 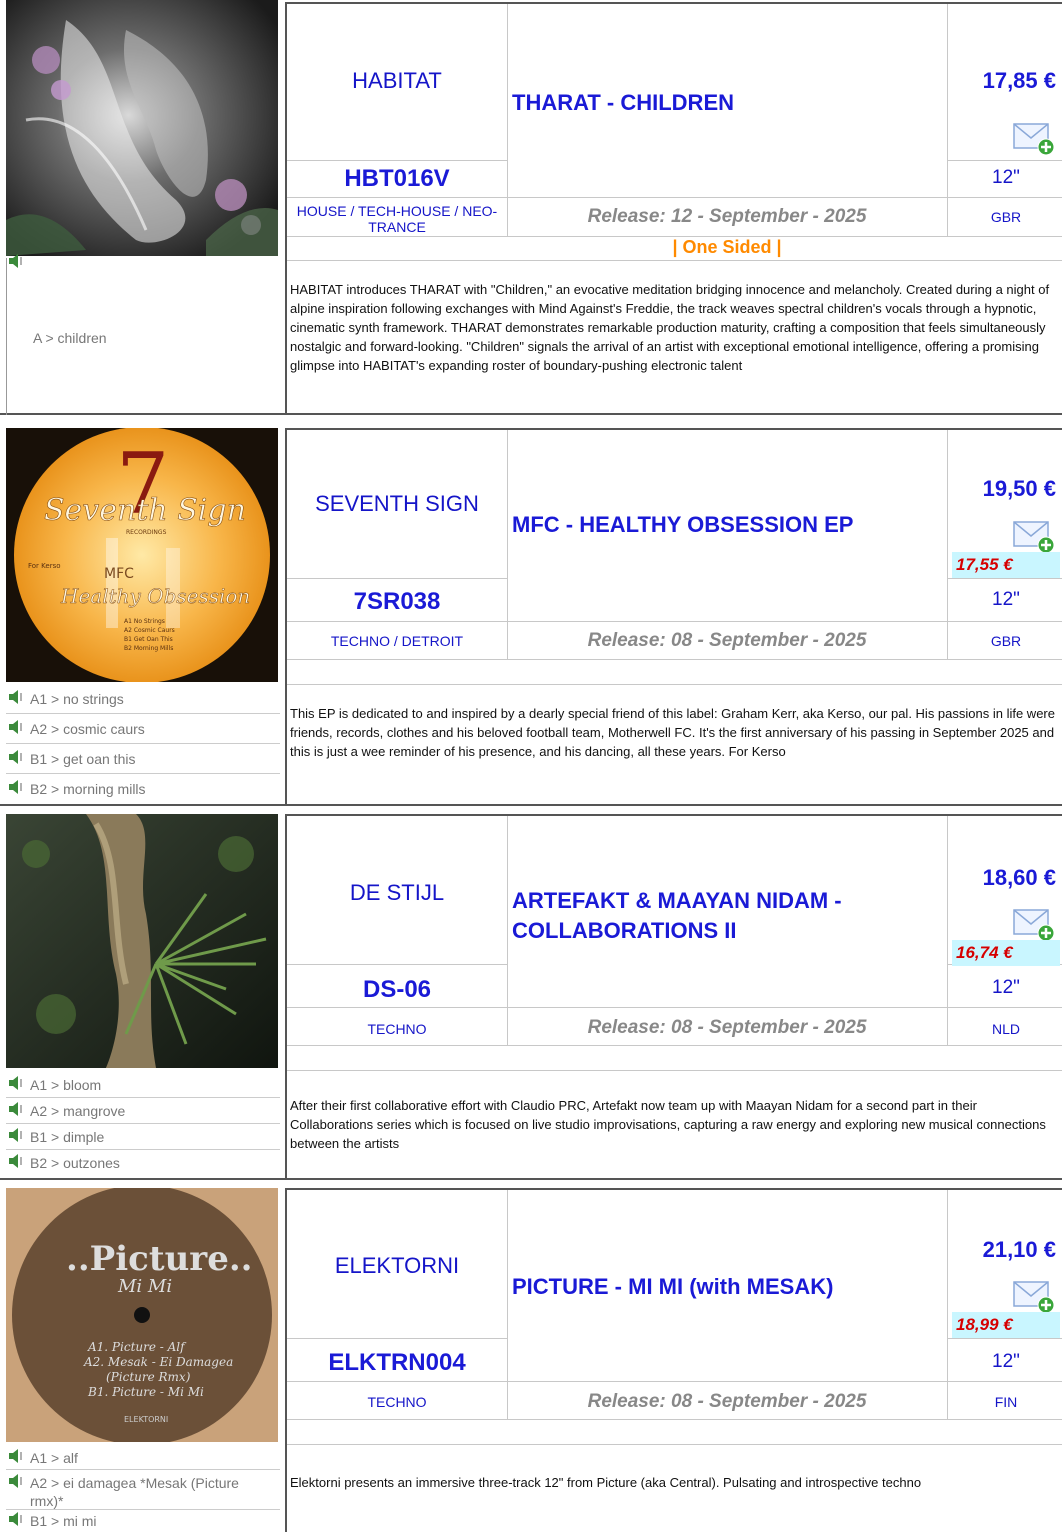 I want to click on price: 17,85 €, so click(x=1019, y=80).